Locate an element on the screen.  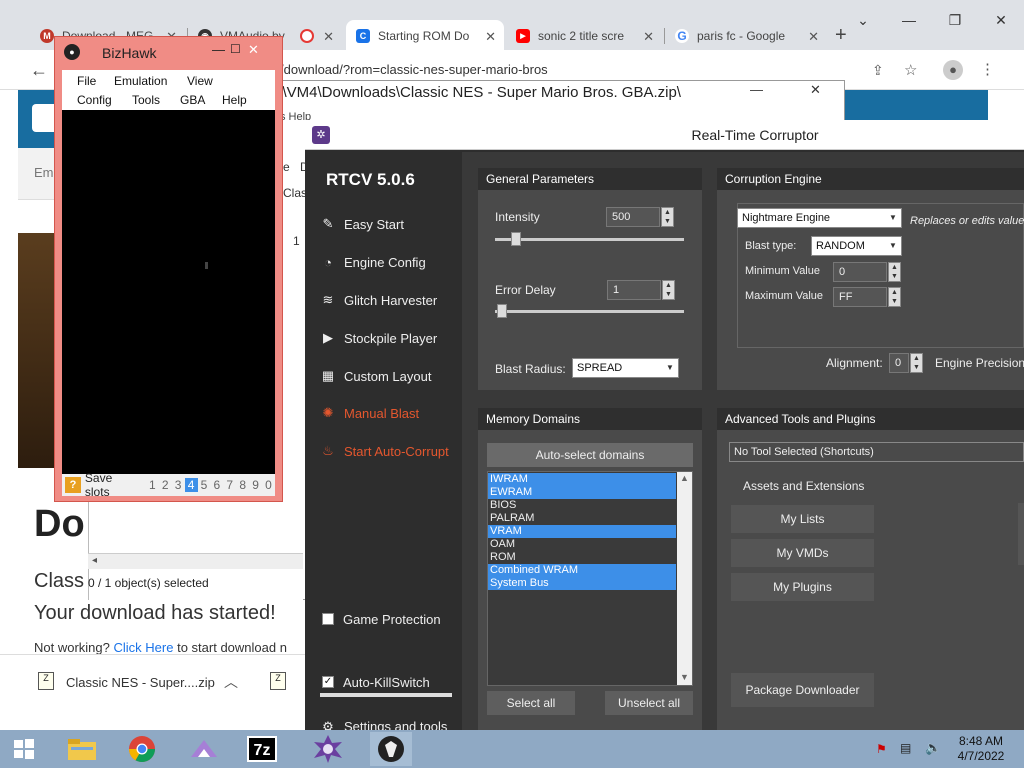
intensity-slider is located at coordinates (589, 239).